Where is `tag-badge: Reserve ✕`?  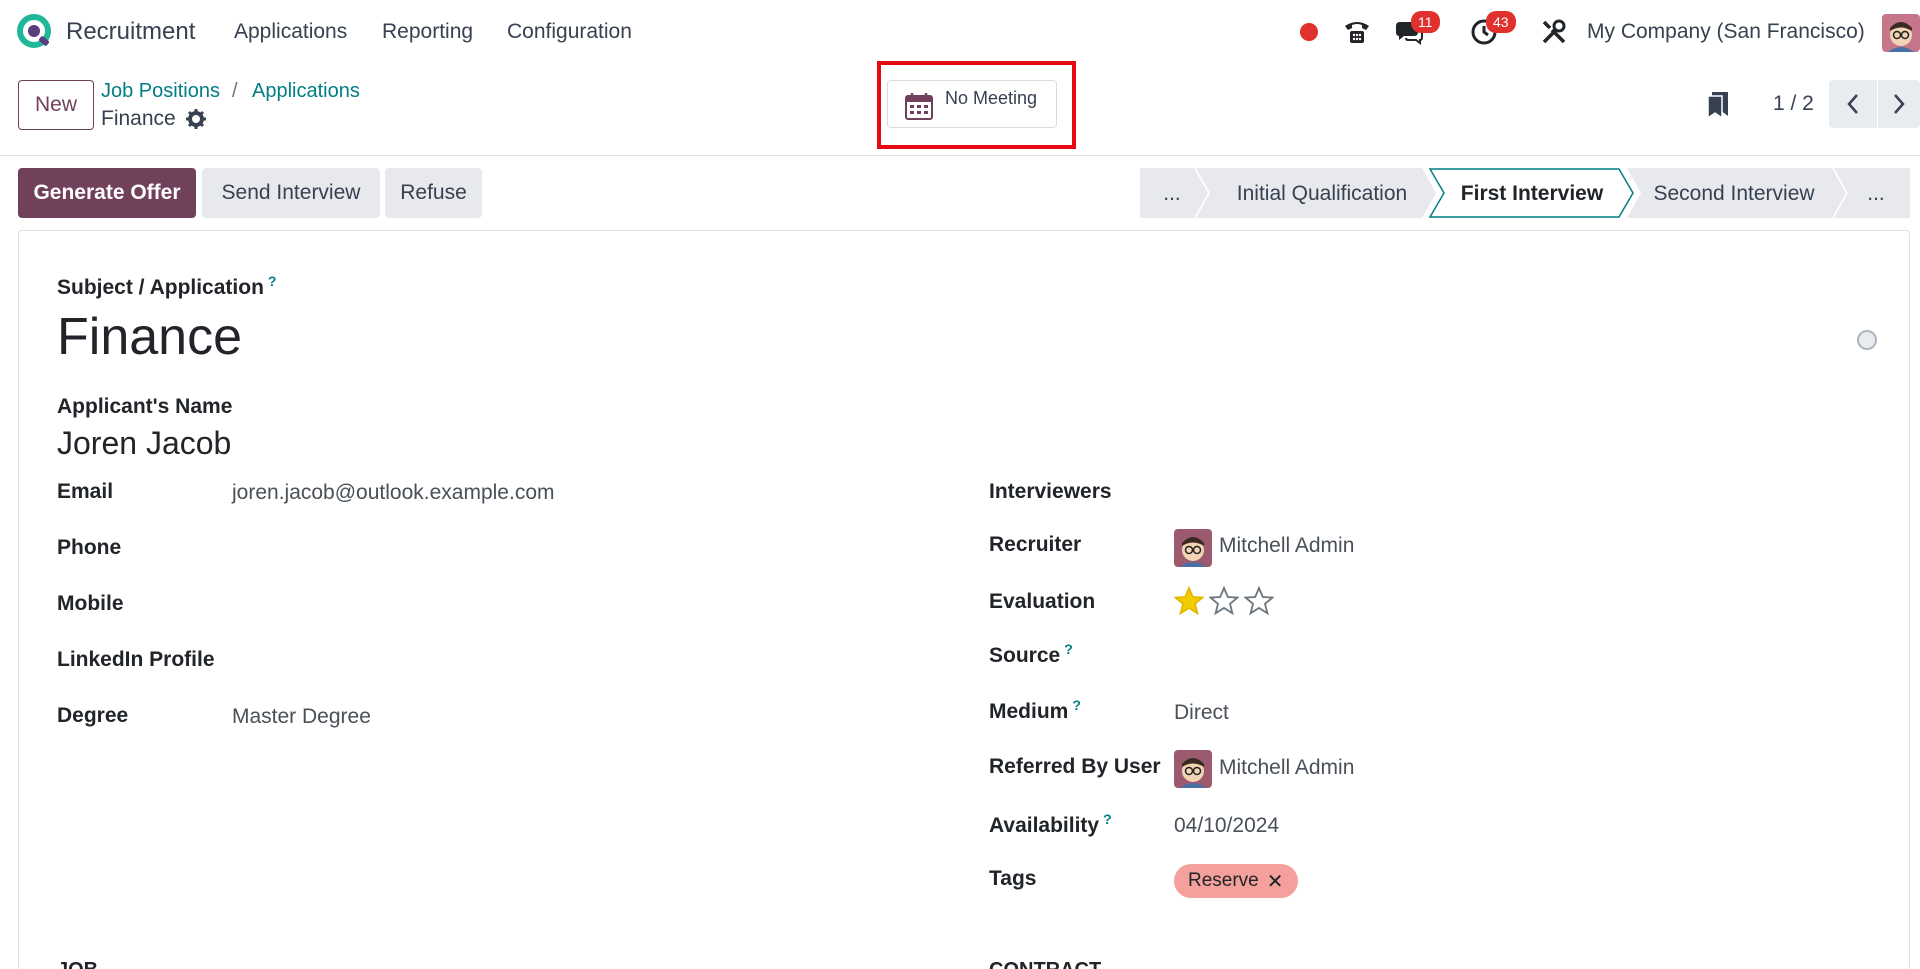 tag-badge: Reserve ✕ is located at coordinates (1236, 881).